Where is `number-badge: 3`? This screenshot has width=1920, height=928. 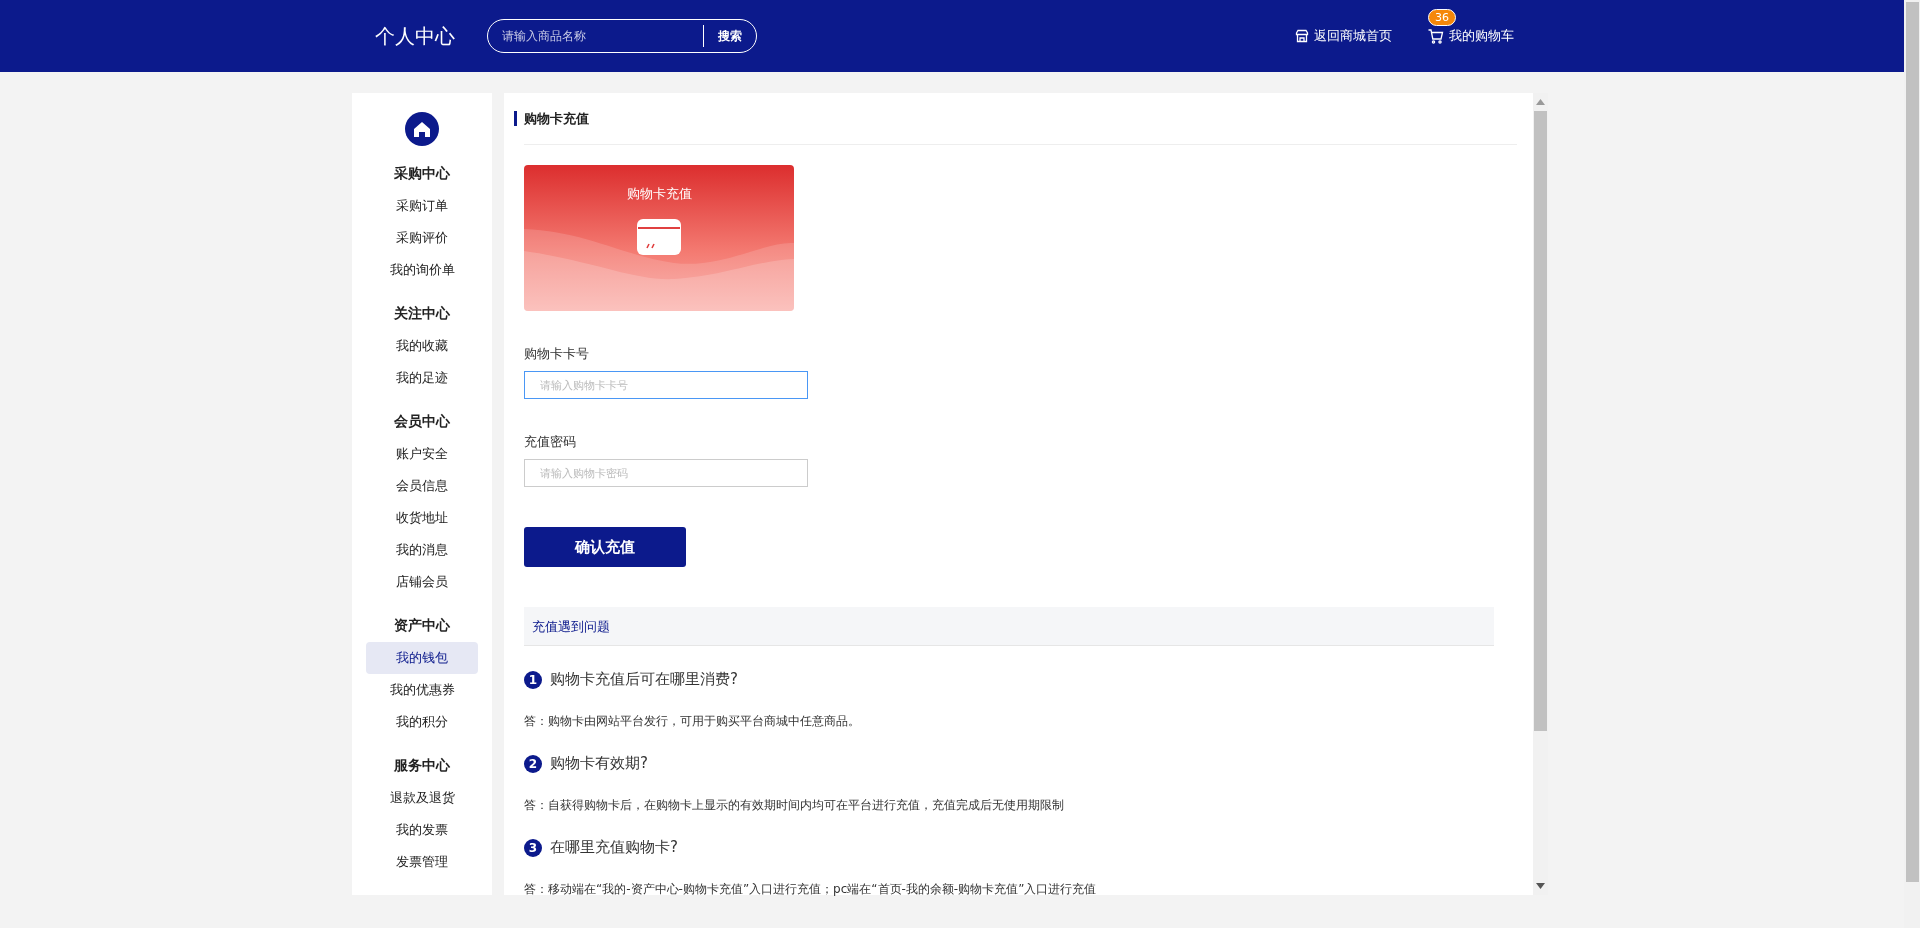 number-badge: 3 is located at coordinates (533, 847).